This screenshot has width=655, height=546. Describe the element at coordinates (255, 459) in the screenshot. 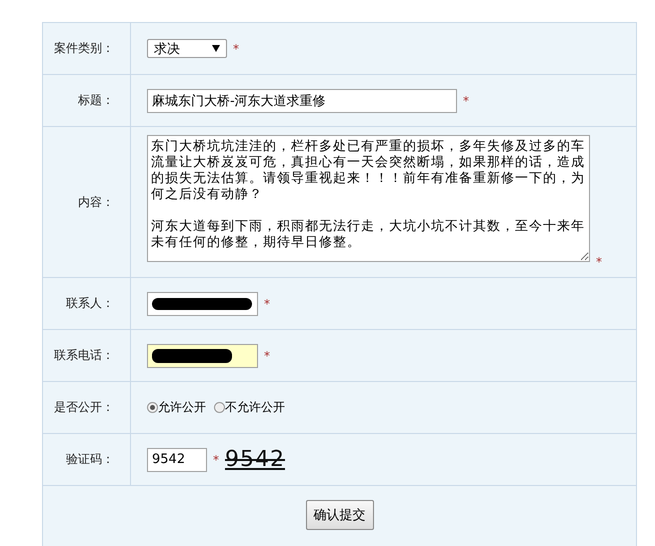

I see `captcha-image: 9542` at that location.